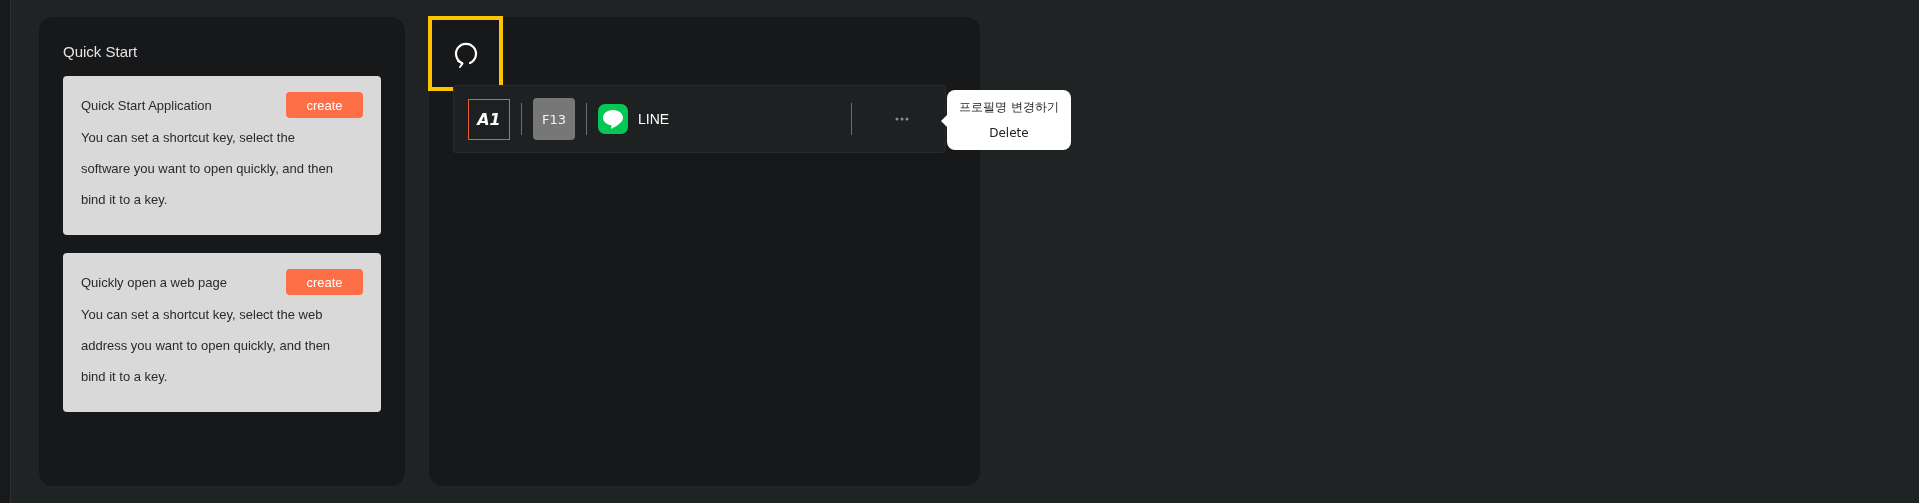 Image resolution: width=1919 pixels, height=503 pixels. I want to click on menu-item: Delete, so click(1009, 133).